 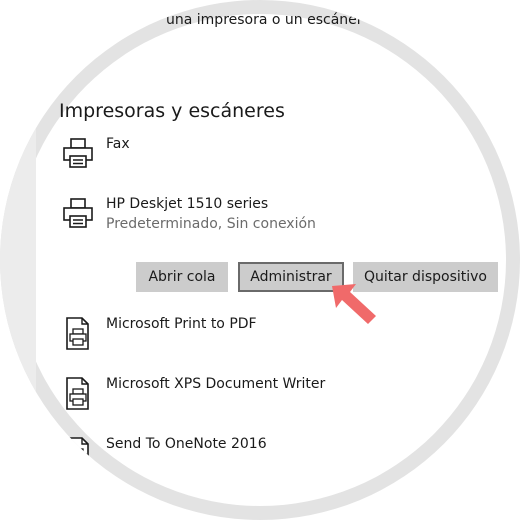 What do you see at coordinates (280, 396) in the screenshot?
I see `device-xps-writer: Microsoft XPS Document Writer` at bounding box center [280, 396].